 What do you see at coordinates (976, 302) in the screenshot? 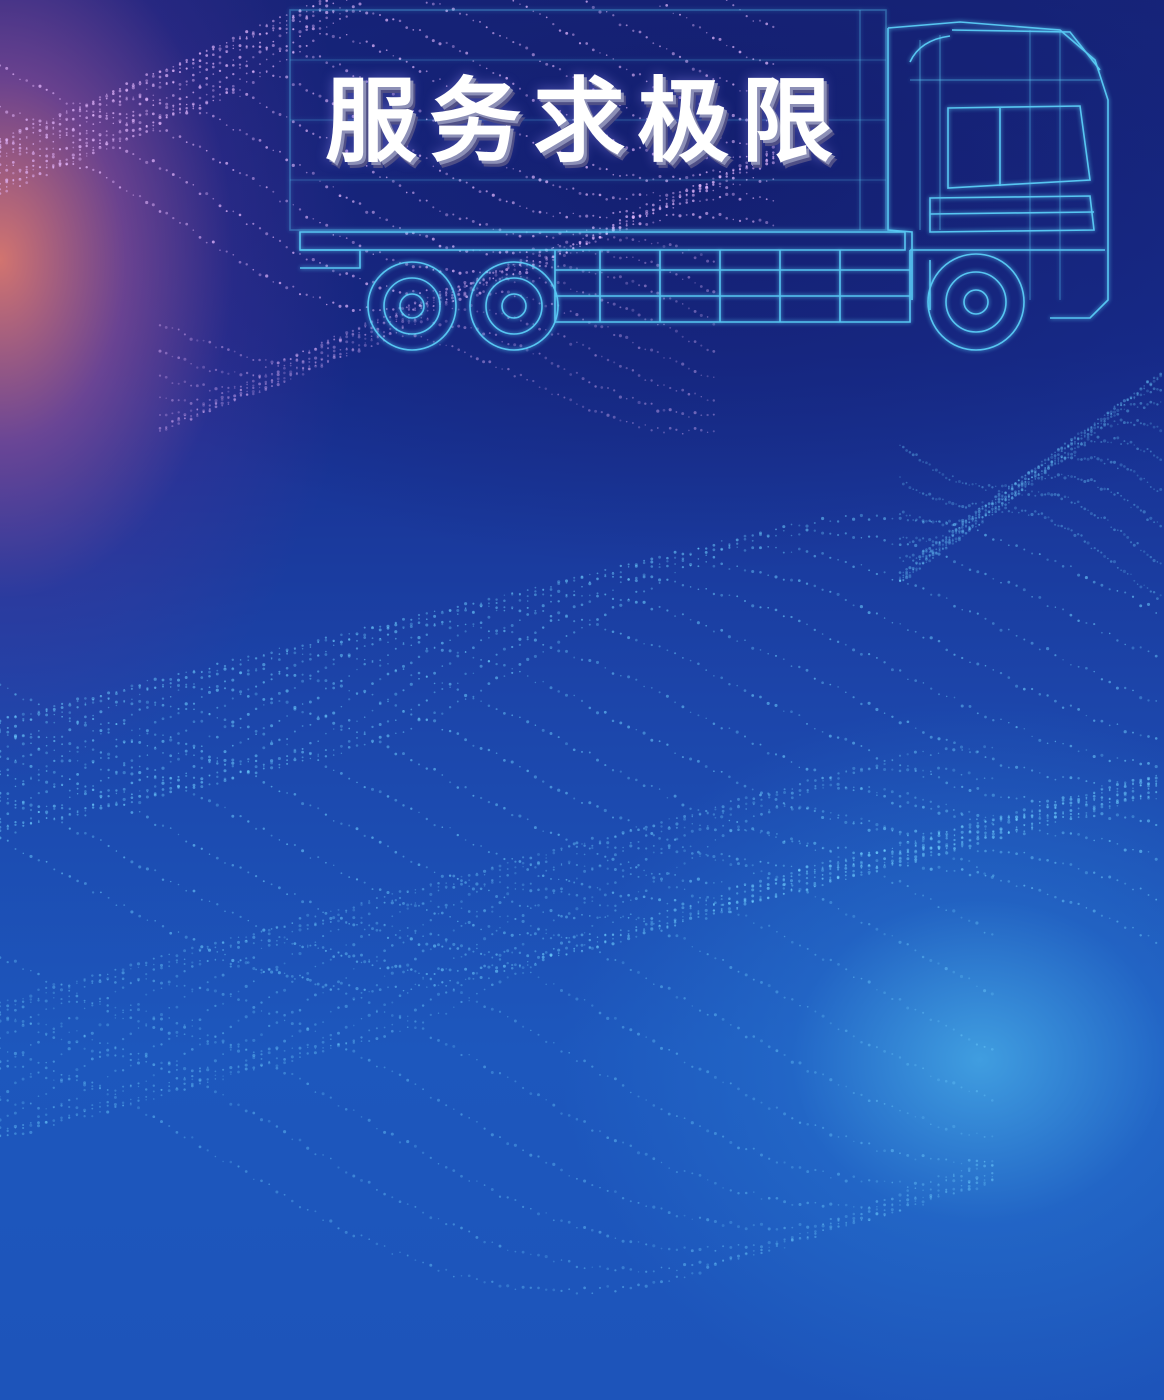
I see `wheel-front-icon` at bounding box center [976, 302].